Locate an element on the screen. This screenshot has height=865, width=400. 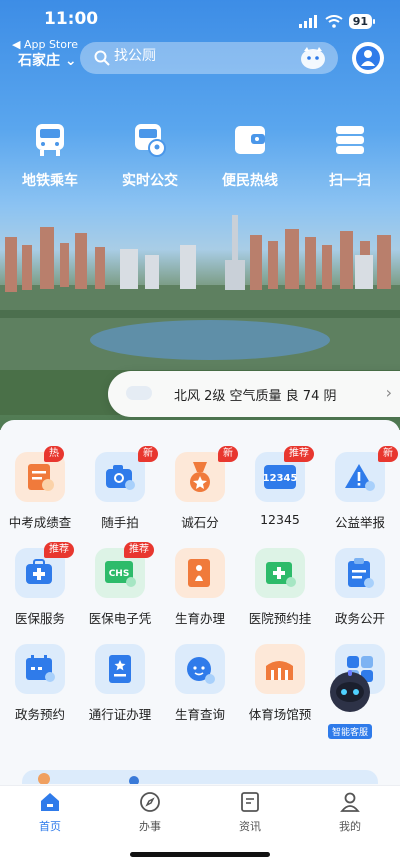
service-snapshot: 新 随手拍 is located at coordinates (120, 497).